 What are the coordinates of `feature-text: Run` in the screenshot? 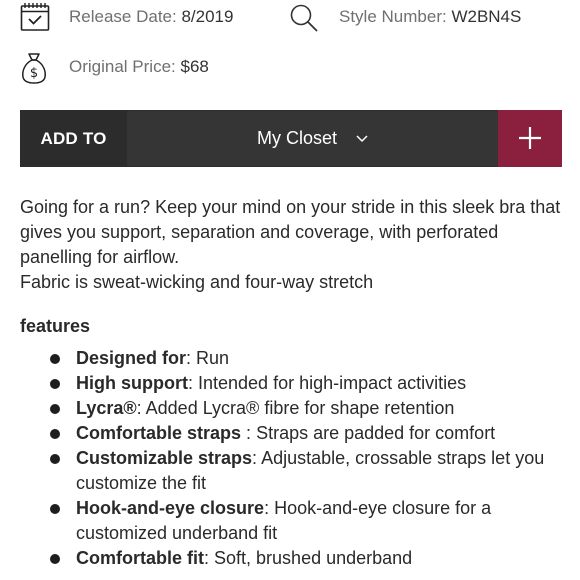 It's located at (213, 358).